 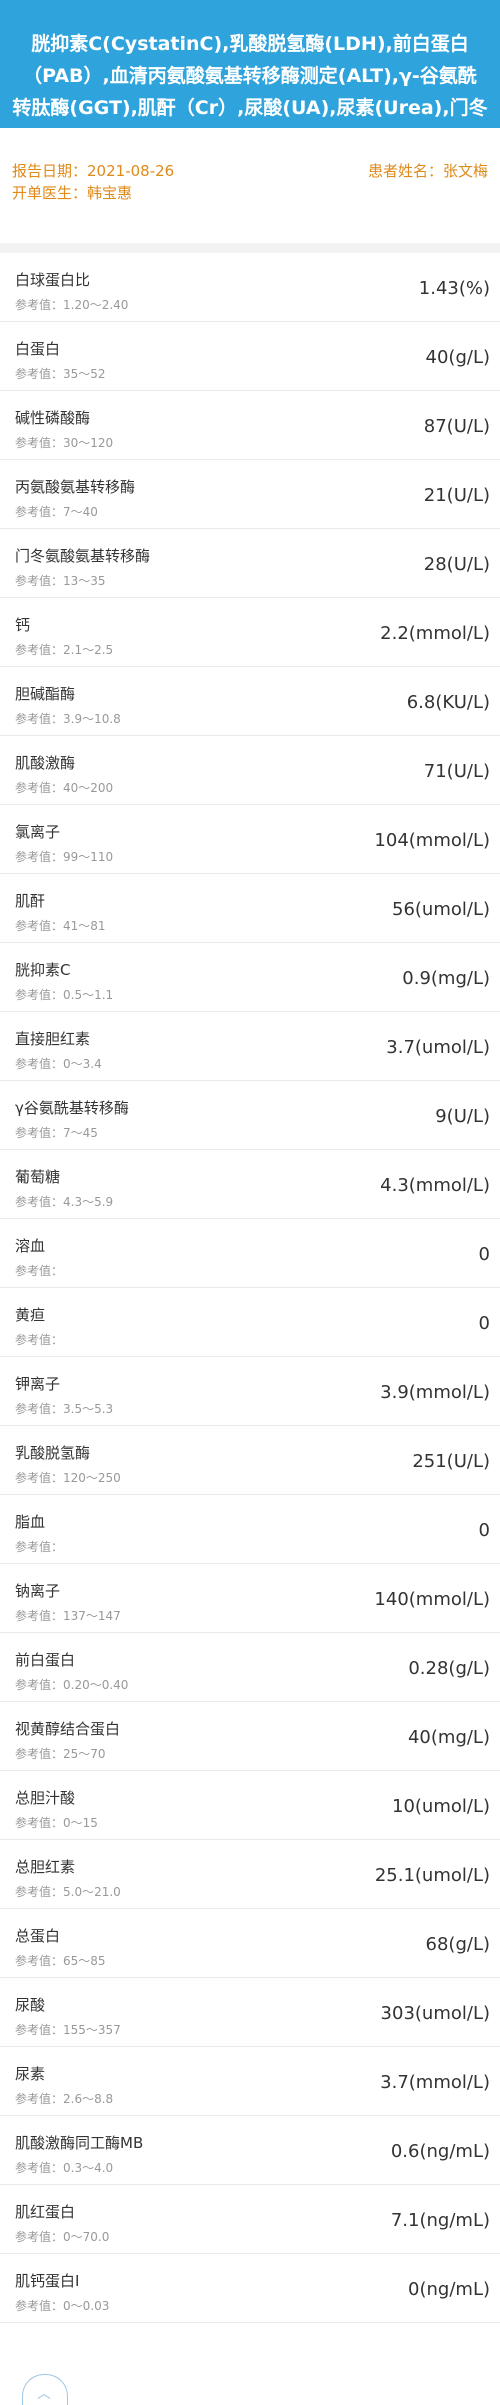 What do you see at coordinates (456, 564) in the screenshot?
I see `result-value: 28(U/L)` at bounding box center [456, 564].